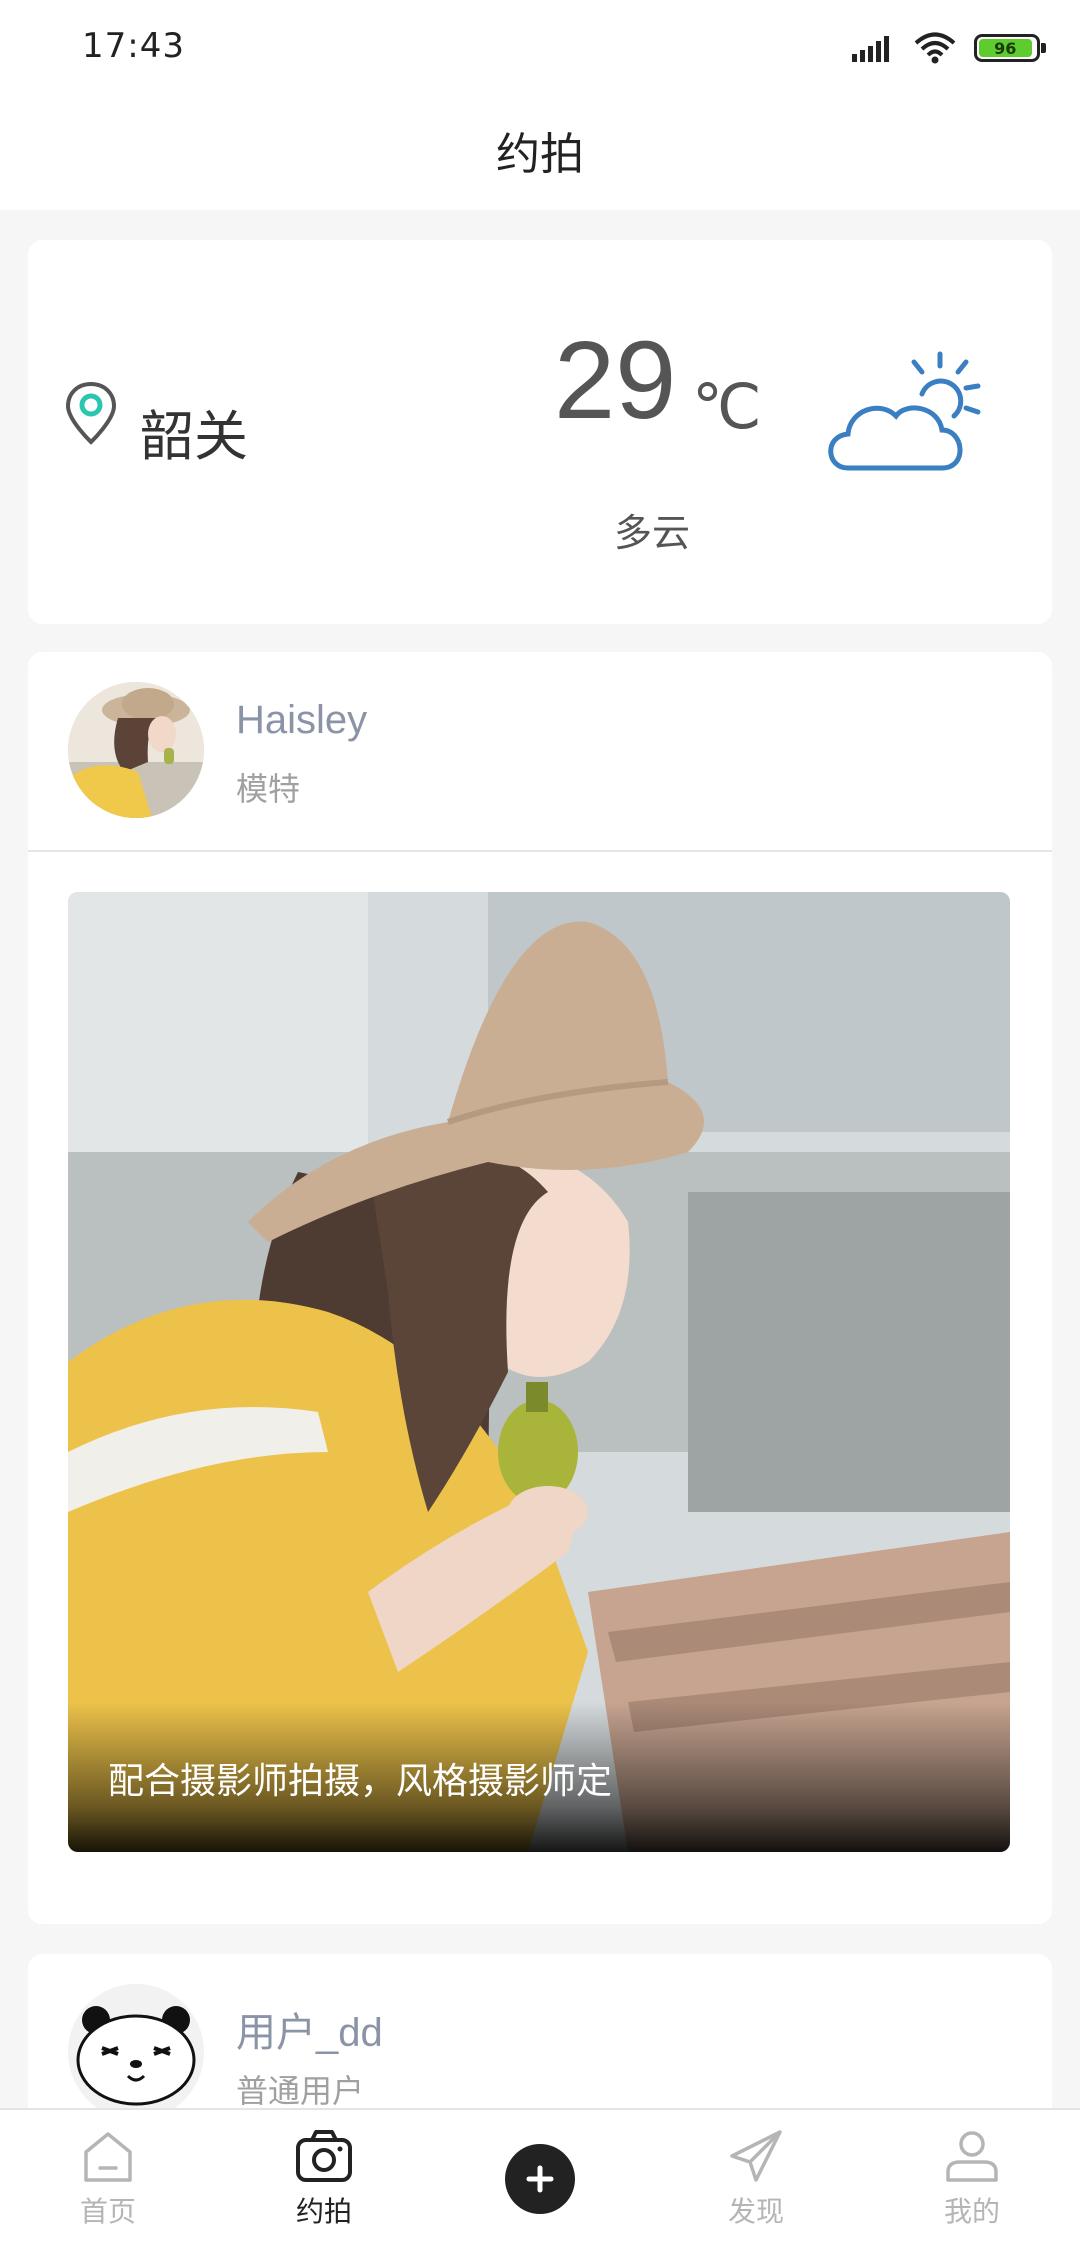 The height and width of the screenshot is (2248, 1080). I want to click on add-button, so click(540, 2179).